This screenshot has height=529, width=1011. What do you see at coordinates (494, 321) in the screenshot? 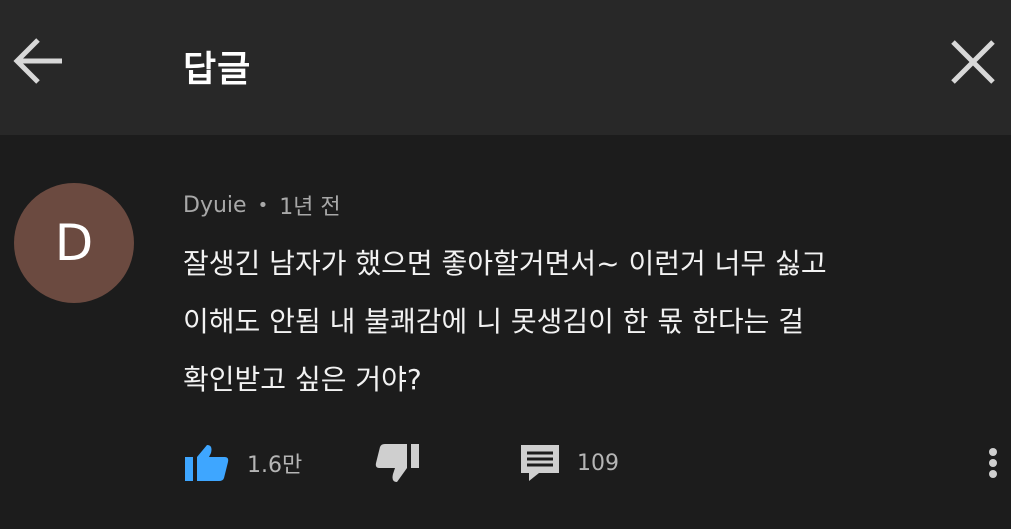
I see `comment-line: 이해도 안됨 내 불쾌감에 니 못생김이 한 몫 한다는 걸` at bounding box center [494, 321].